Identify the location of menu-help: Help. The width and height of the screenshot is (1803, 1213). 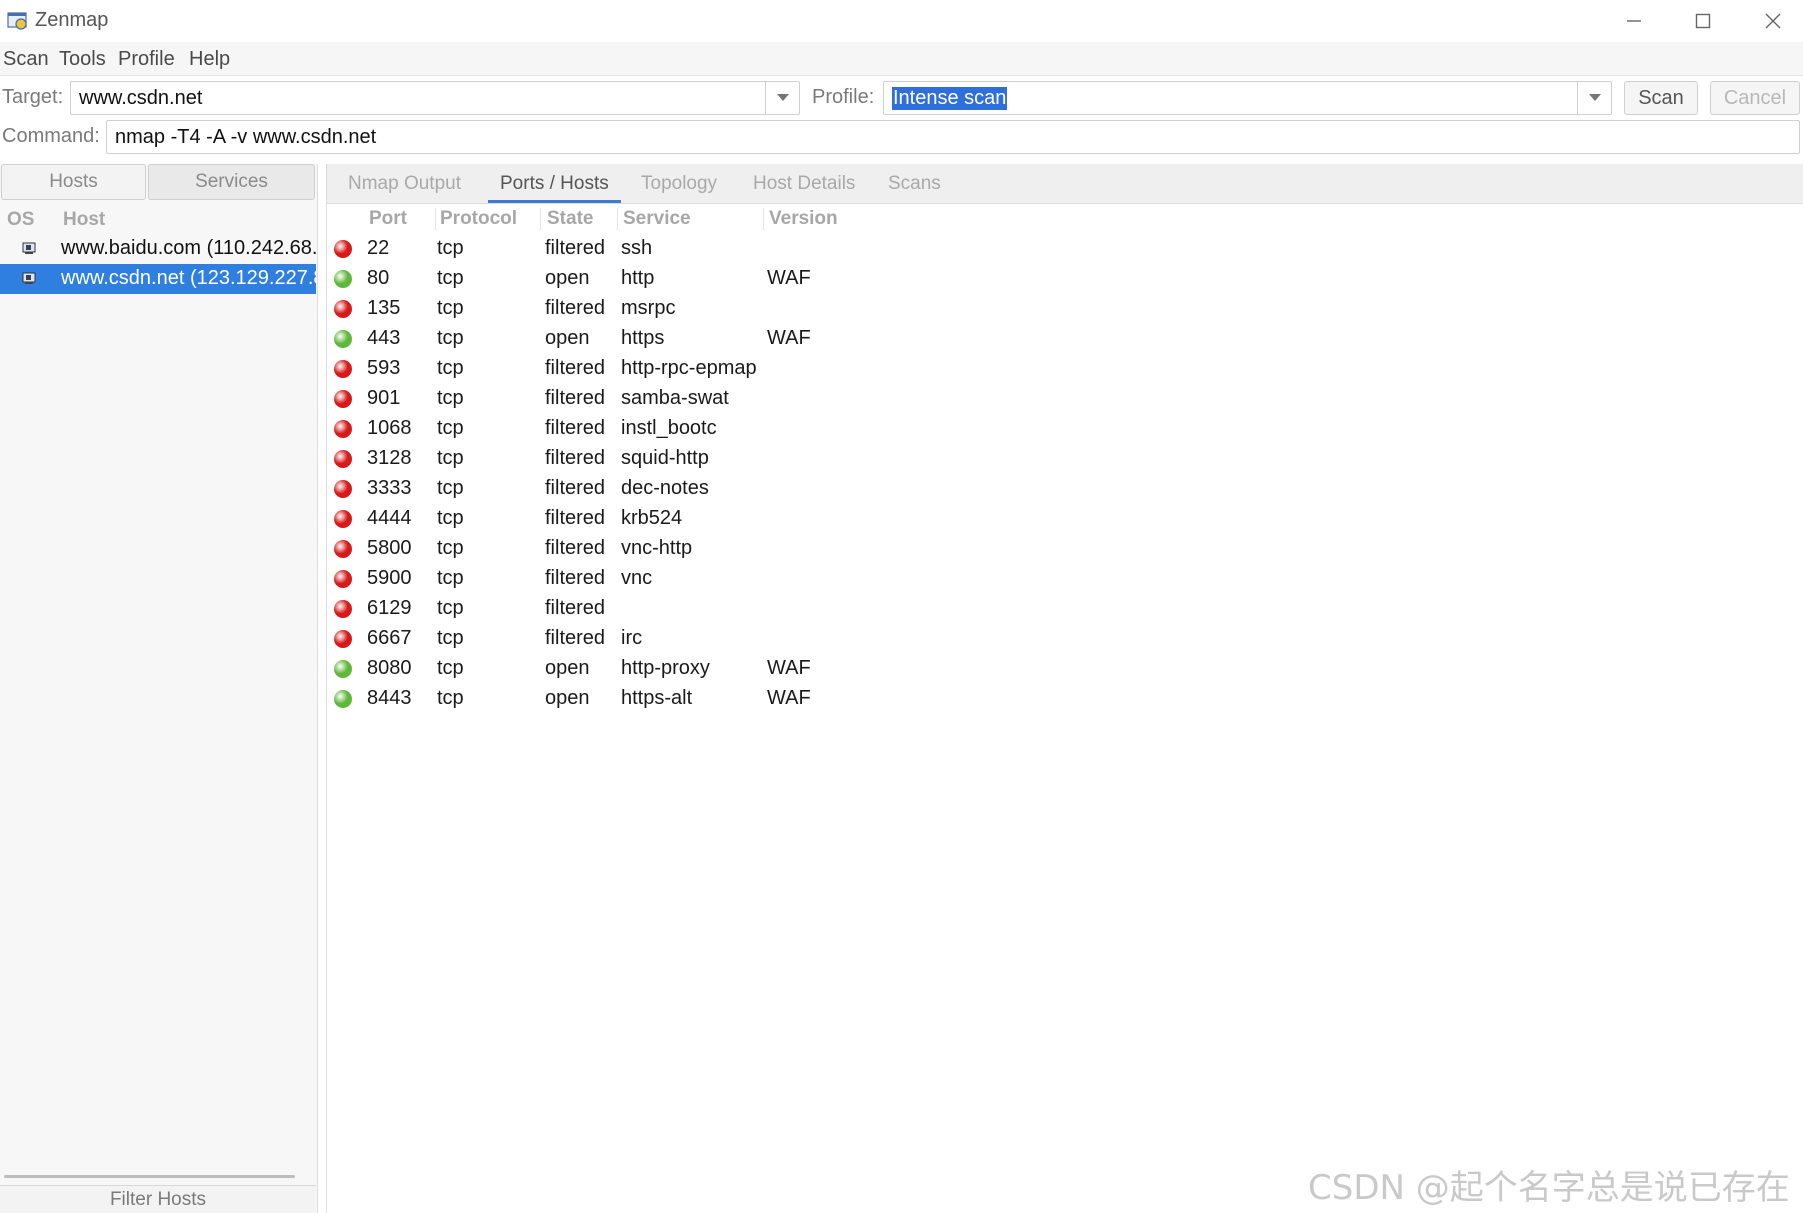
(209, 59).